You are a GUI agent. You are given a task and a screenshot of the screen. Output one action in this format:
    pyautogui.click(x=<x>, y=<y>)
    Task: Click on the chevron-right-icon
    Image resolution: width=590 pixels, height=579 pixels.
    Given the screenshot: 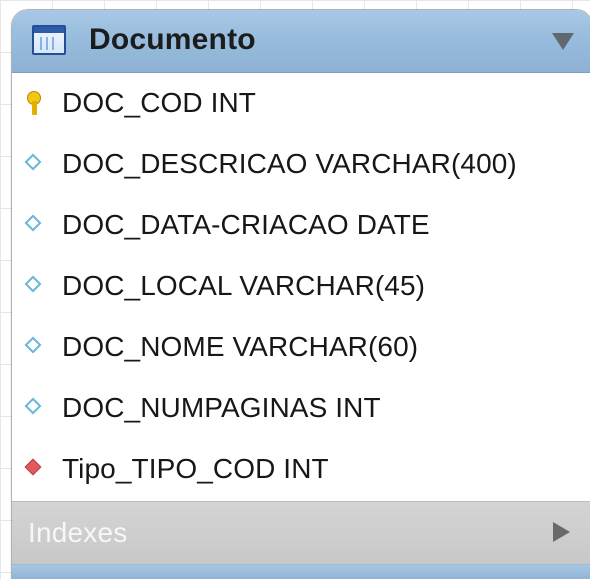 What is the action you would take?
    pyautogui.click(x=561, y=532)
    